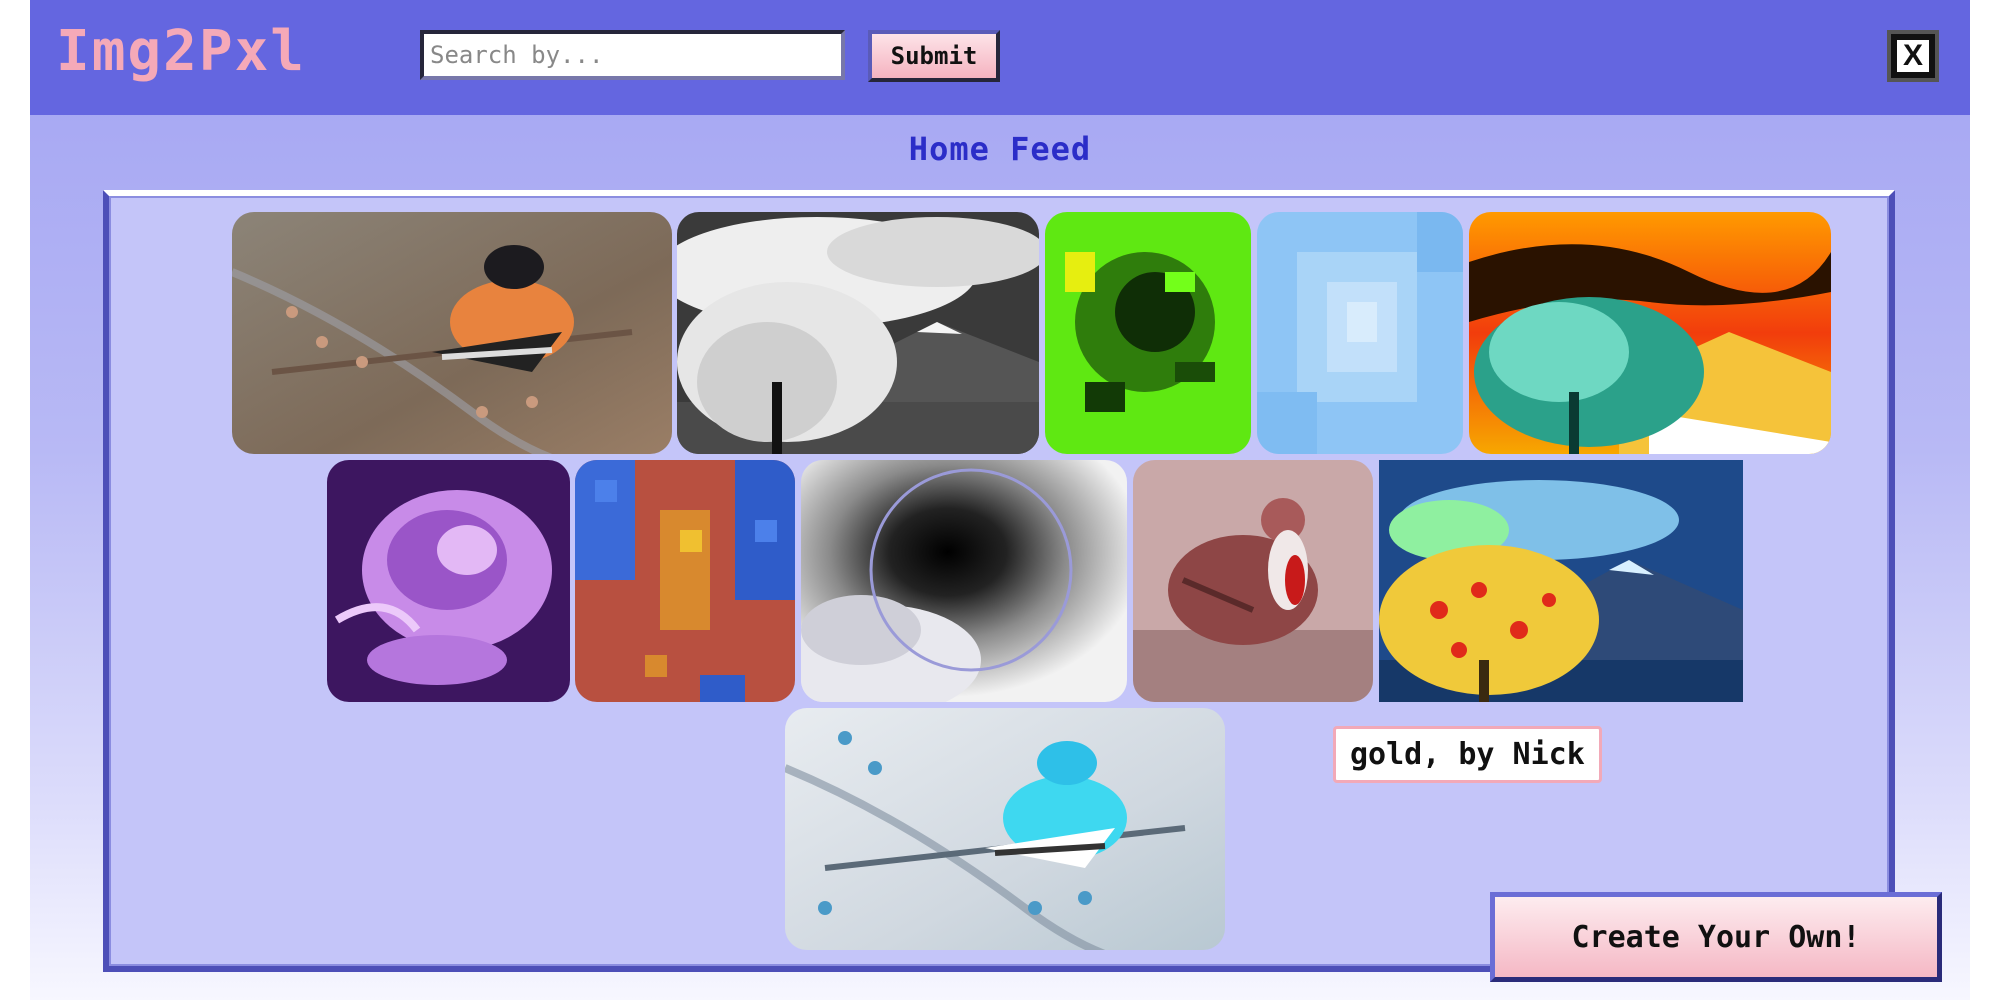 The image size is (2000, 1000). Describe the element at coordinates (1650, 333) in the screenshot. I see `feed-image-inverted-sunset` at that location.